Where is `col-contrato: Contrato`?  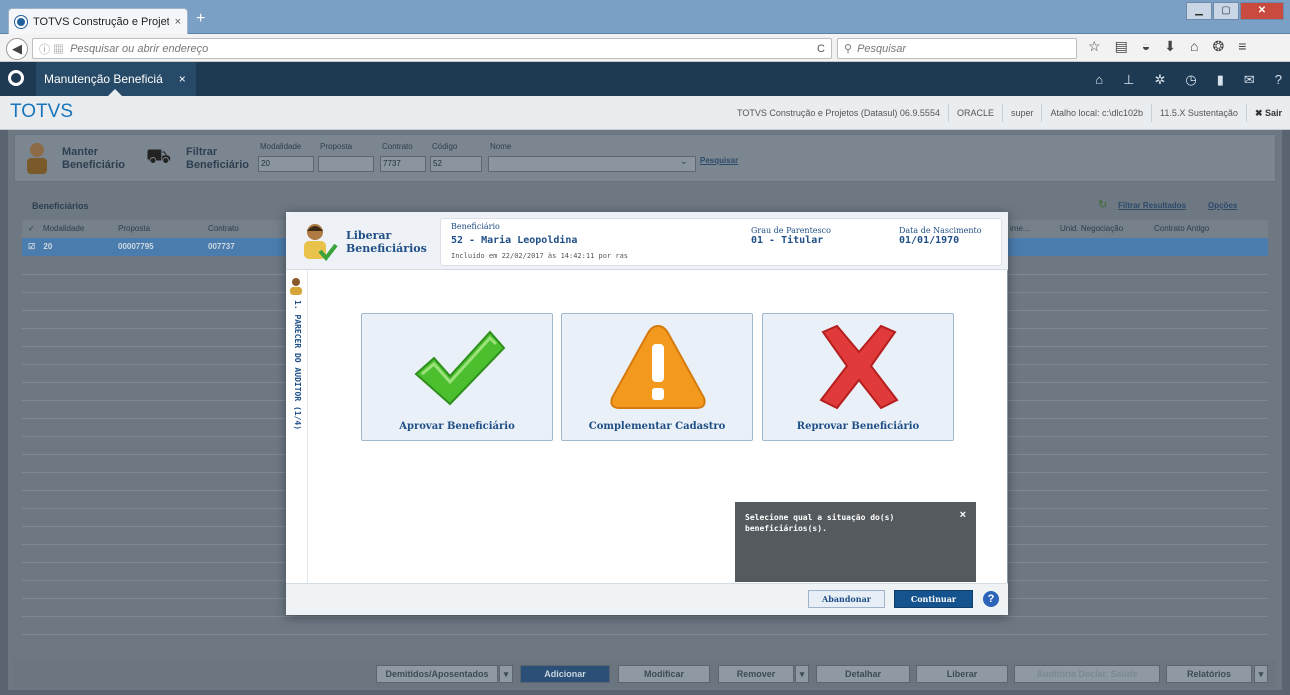 col-contrato: Contrato is located at coordinates (247, 229).